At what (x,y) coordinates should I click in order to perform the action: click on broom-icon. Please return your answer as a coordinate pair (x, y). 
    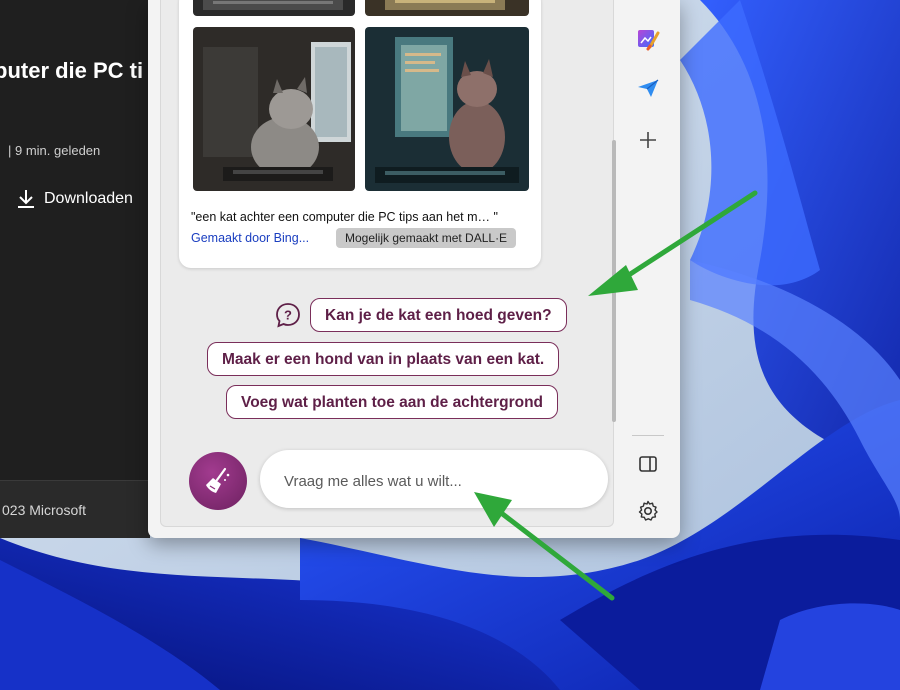
    Looking at the image, I should click on (218, 480).